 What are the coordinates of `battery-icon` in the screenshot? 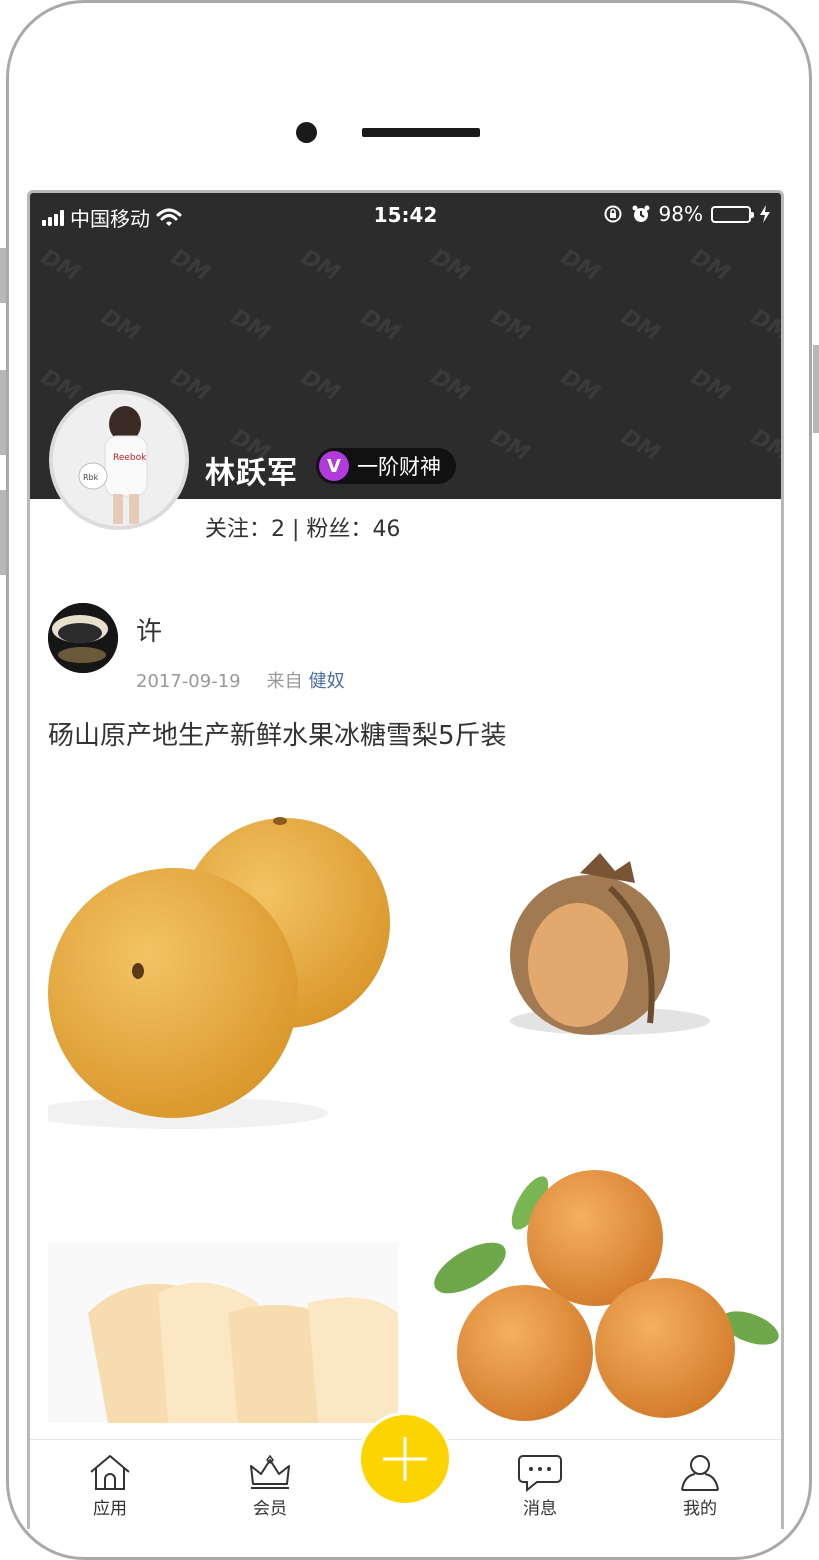 It's located at (732, 214).